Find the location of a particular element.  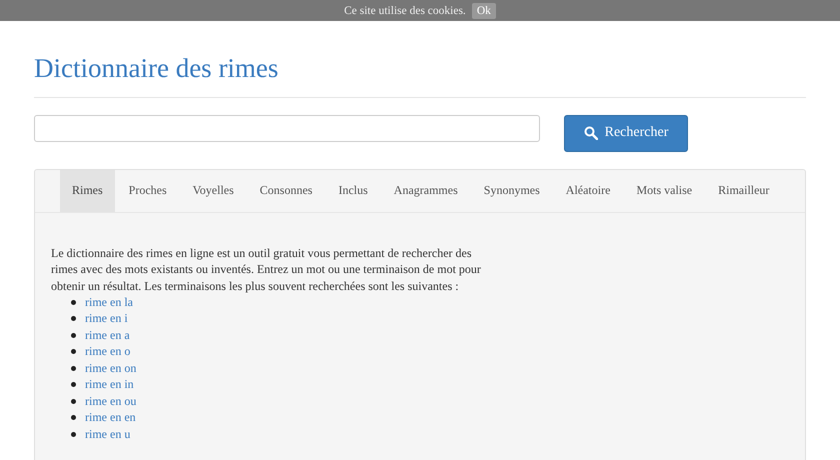

rhyme-link: rime en o is located at coordinates (107, 352).